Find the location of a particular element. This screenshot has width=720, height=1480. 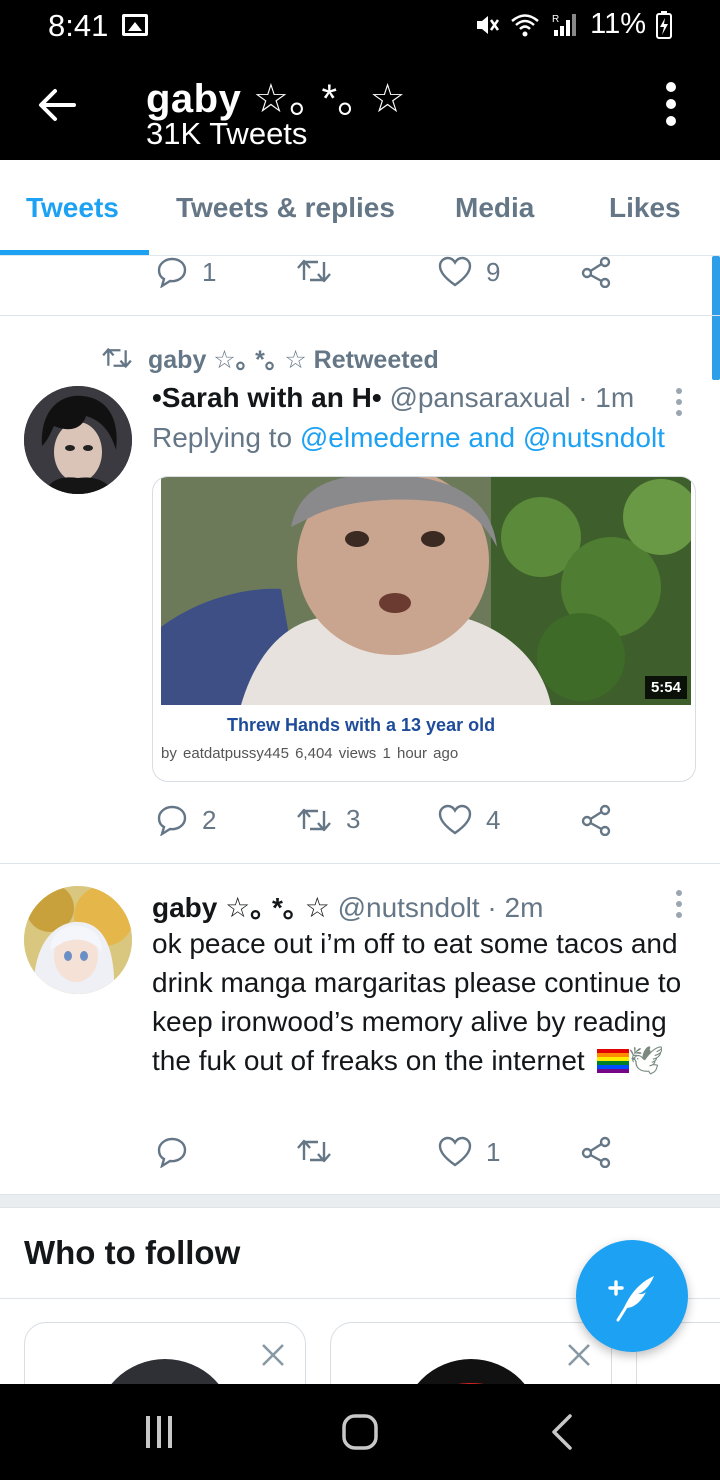

video-meta: by eatdatpussy445 6,404 views 1 hour ago is located at coordinates (310, 753).